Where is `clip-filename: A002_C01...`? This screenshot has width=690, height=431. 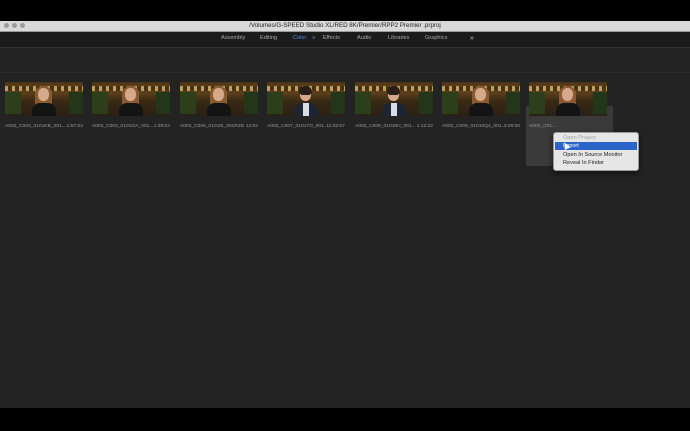 clip-filename: A002_C01... is located at coordinates (543, 126).